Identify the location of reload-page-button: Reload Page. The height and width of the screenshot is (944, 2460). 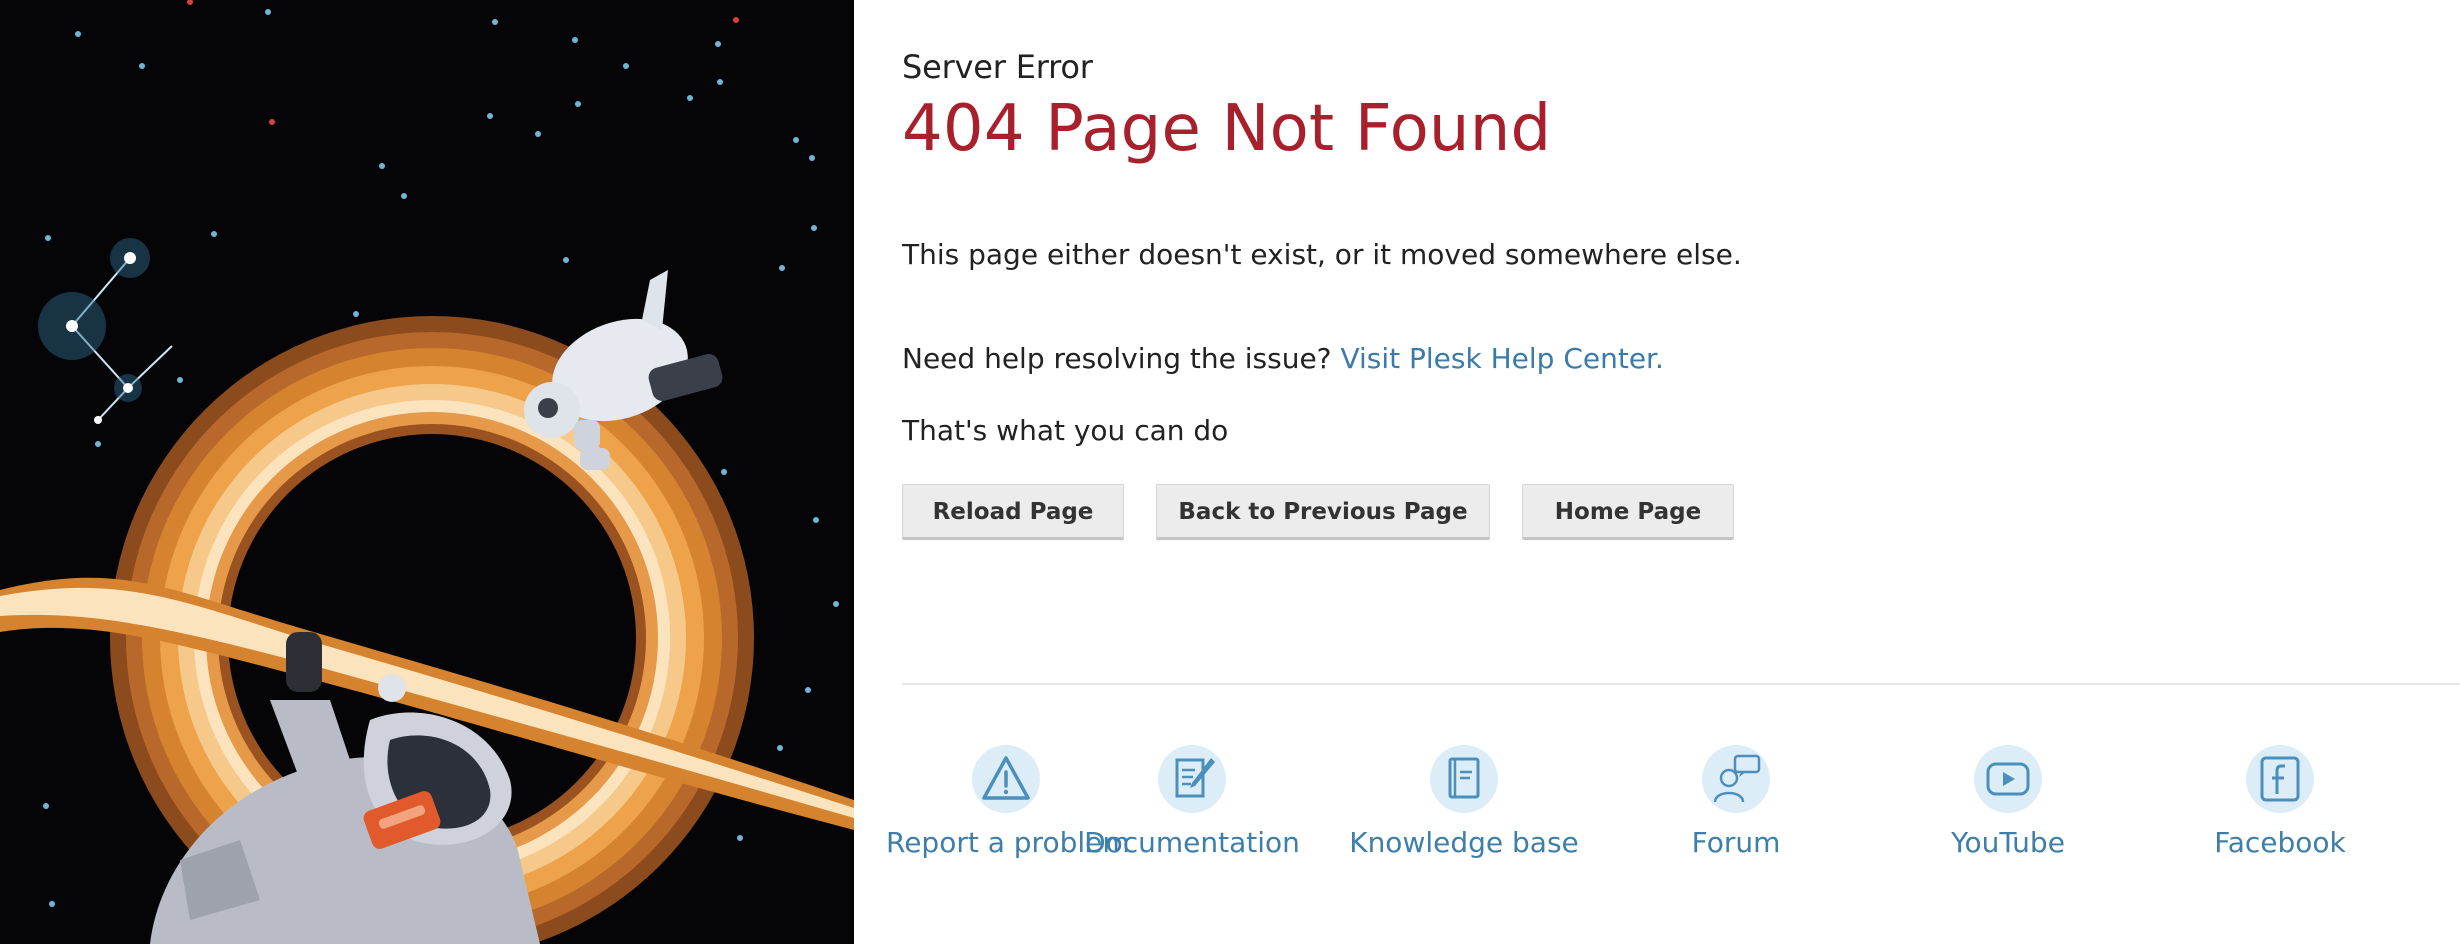
(1013, 512).